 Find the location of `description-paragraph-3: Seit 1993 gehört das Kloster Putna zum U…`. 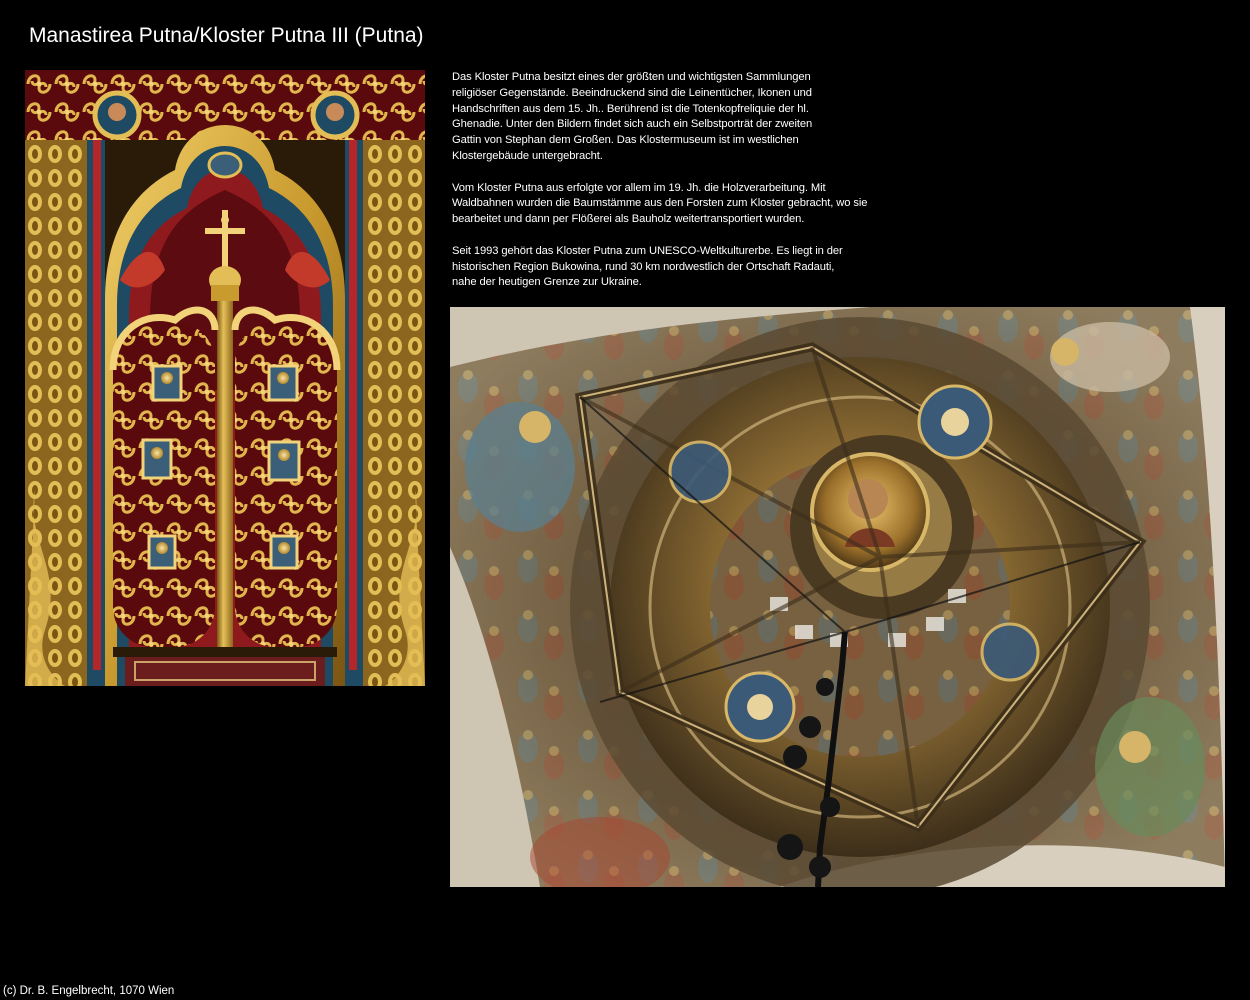

description-paragraph-3: Seit 1993 gehört das Kloster Putna zum U… is located at coordinates (687, 267).